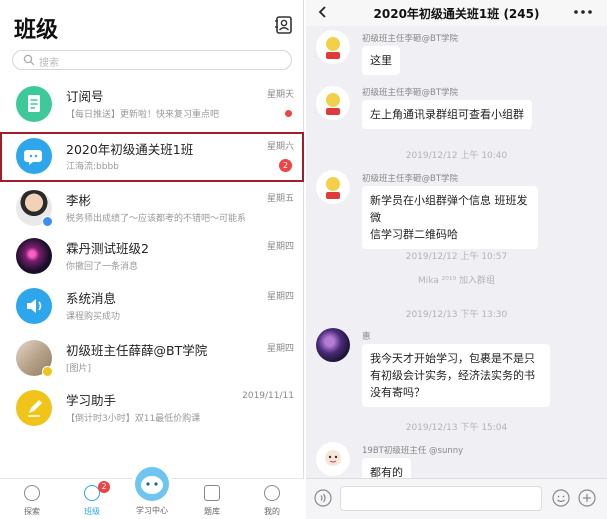 The image size is (607, 519). Describe the element at coordinates (456, 257) in the screenshot. I see `system-timestamp: 2019/12/12 上午 10:57` at that location.